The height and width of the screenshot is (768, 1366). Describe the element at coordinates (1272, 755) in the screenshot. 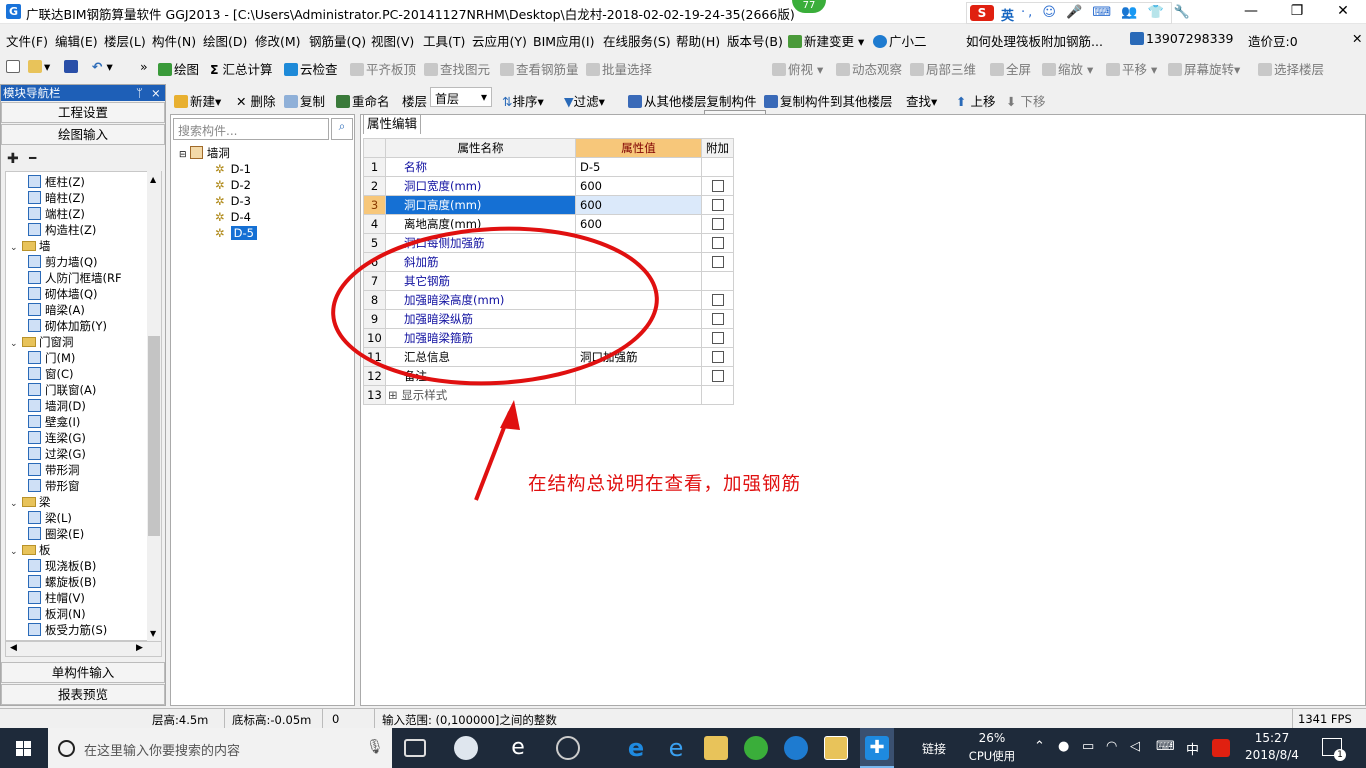

I see `clock-date: 2018/8/4` at that location.